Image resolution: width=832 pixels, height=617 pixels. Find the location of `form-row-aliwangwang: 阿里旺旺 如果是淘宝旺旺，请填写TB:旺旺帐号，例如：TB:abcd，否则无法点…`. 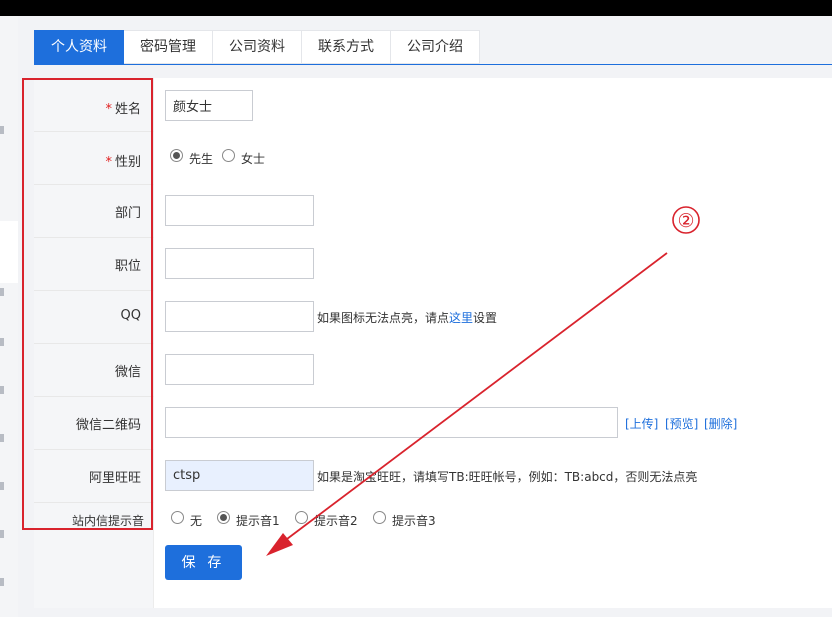

form-row-aliwangwang: 阿里旺旺 如果是淘宝旺旺，请填写TB:旺旺帐号，例如：TB:abcd，否则无法点… is located at coordinates (433, 476).